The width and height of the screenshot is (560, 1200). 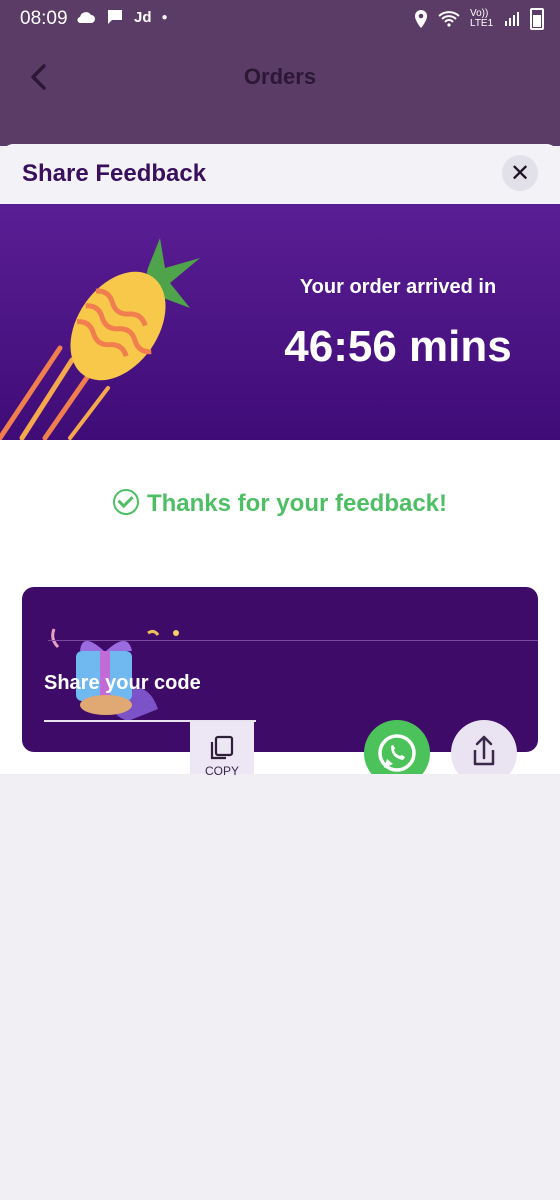 What do you see at coordinates (280, 91) in the screenshot?
I see `app-bar: Orders` at bounding box center [280, 91].